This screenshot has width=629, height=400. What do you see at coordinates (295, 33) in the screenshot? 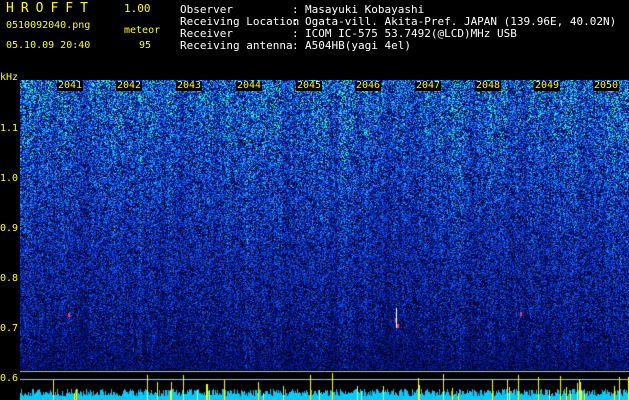
I see `receiver-colon: :` at bounding box center [295, 33].